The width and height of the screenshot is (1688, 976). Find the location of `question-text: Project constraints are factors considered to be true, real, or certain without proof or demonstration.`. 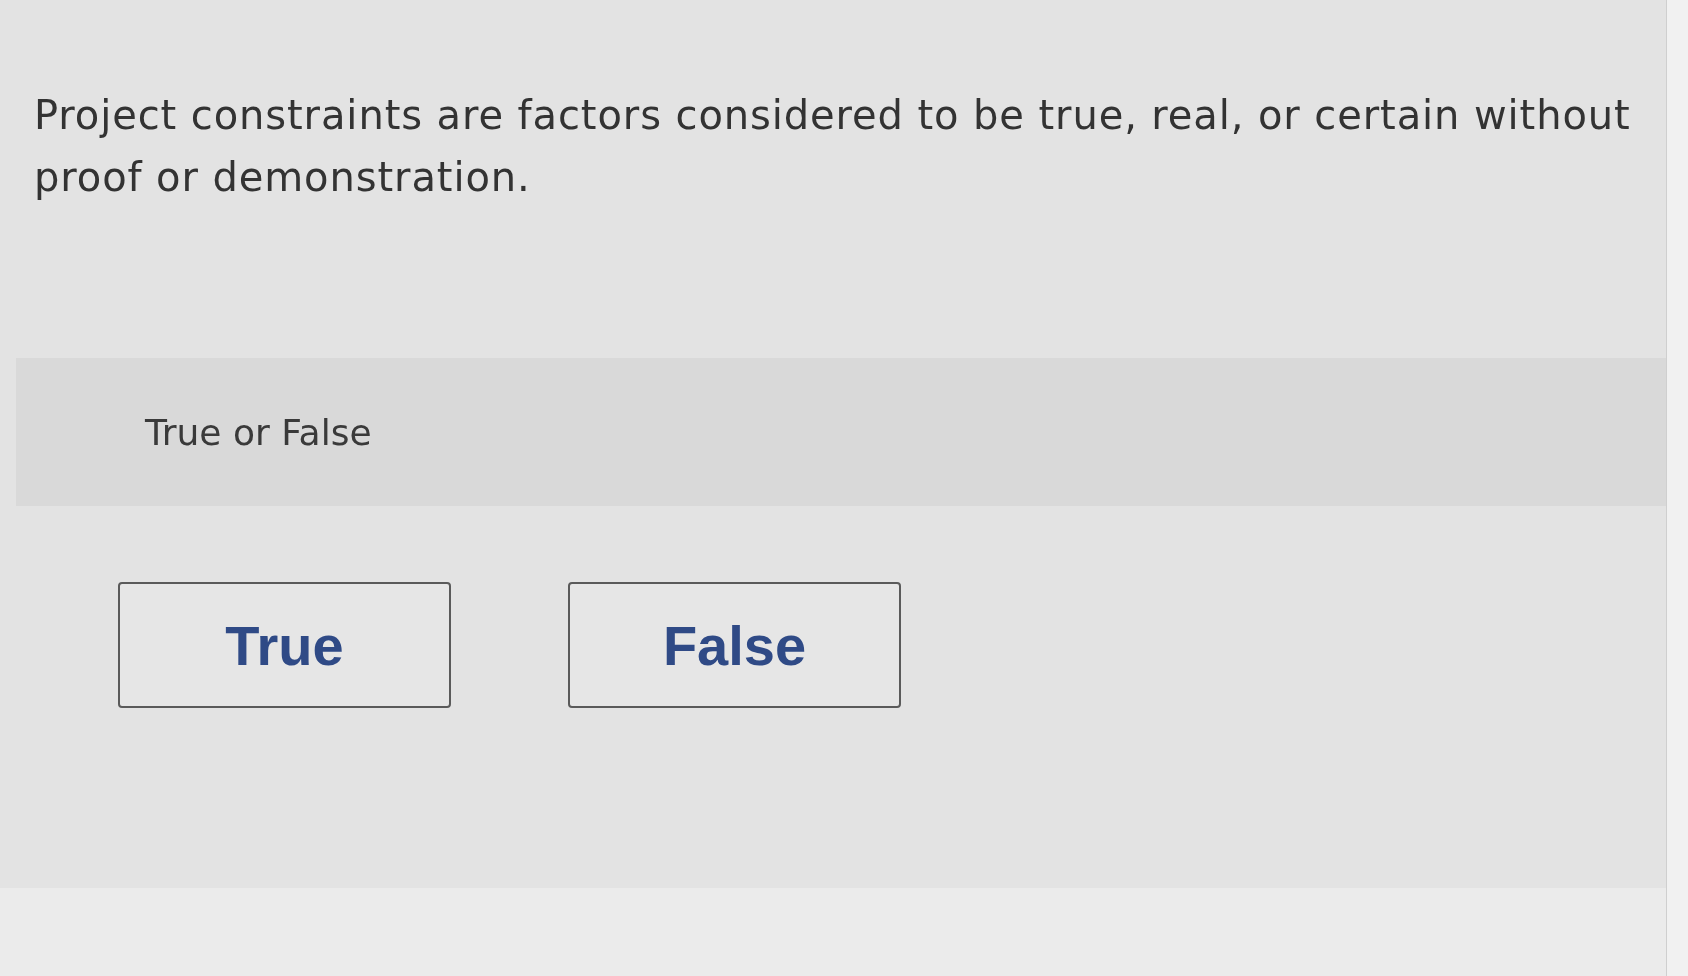

question-text: Project constraints are factors considered to be true, real, or certain without proof or demonstration. is located at coordinates (833, 146).